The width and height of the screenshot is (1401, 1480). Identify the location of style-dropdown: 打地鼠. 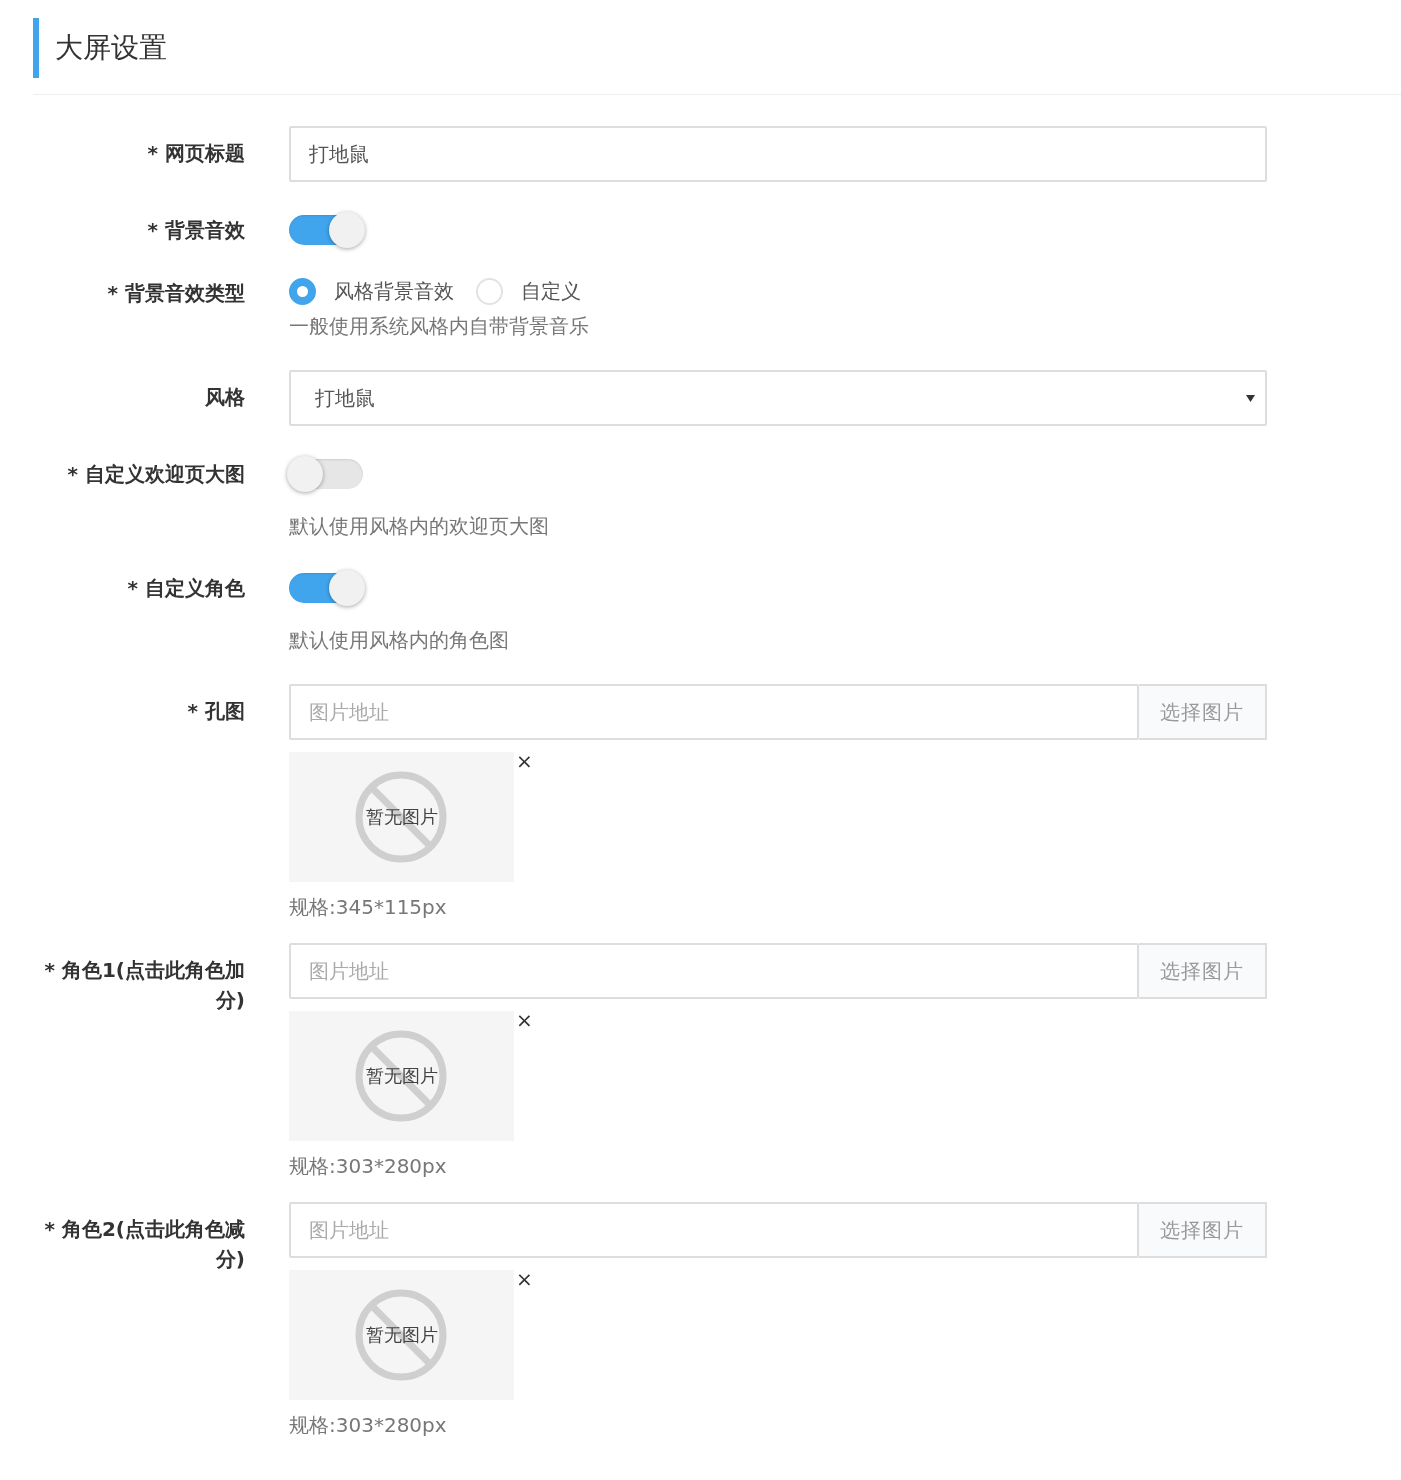
(778, 398).